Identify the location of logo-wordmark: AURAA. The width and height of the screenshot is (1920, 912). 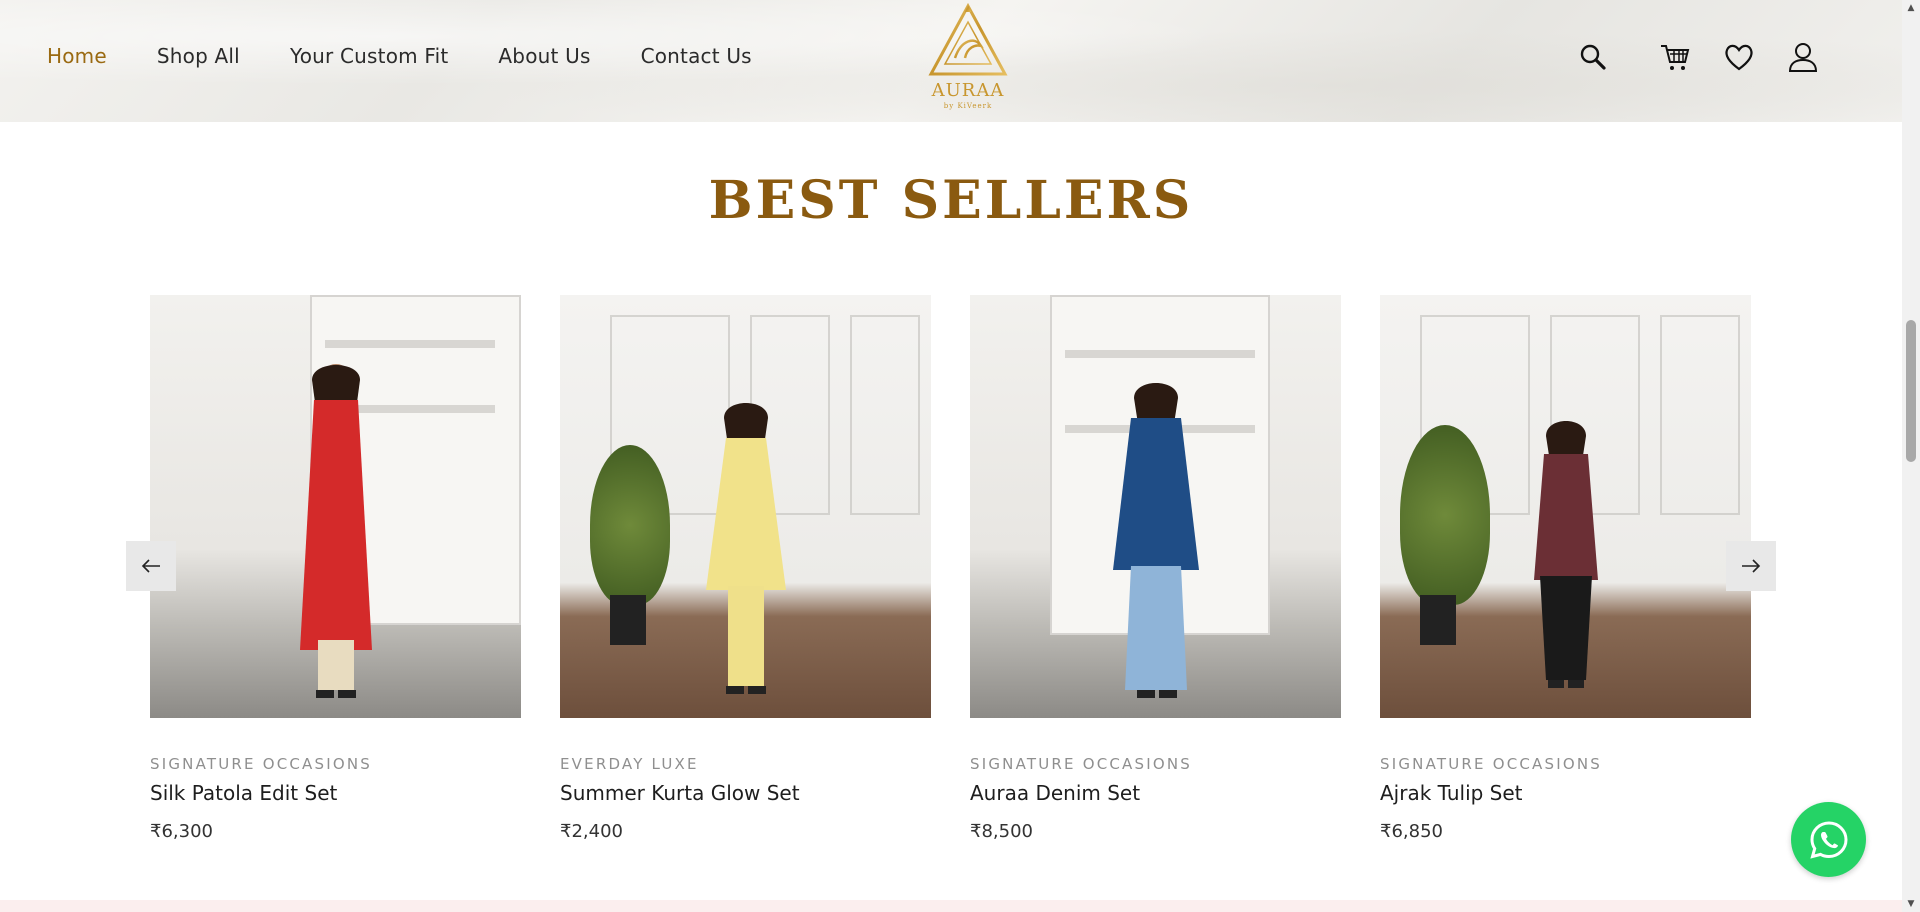
(968, 90).